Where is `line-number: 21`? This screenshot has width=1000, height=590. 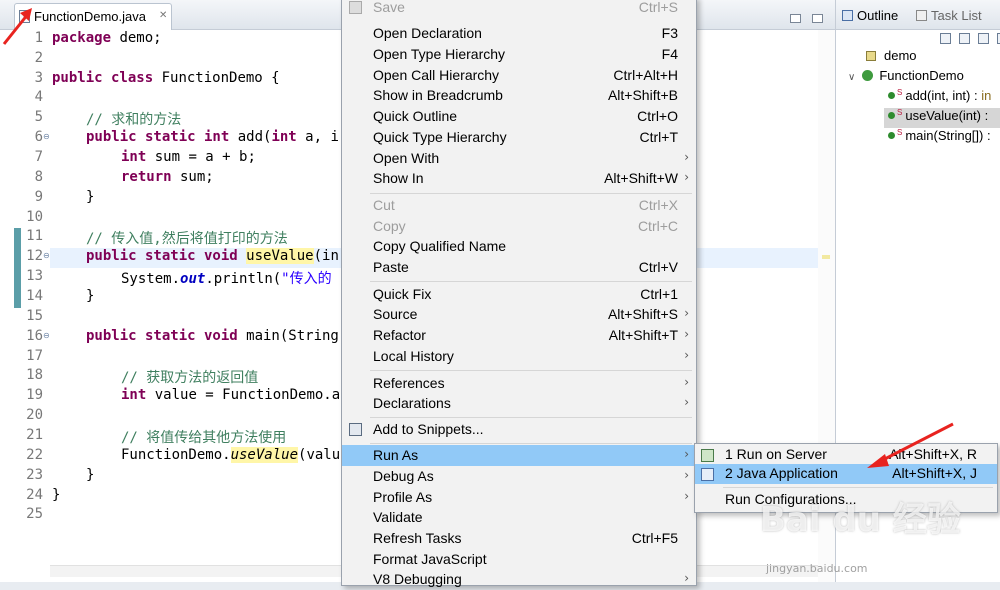 line-number: 21 is located at coordinates (34, 435).